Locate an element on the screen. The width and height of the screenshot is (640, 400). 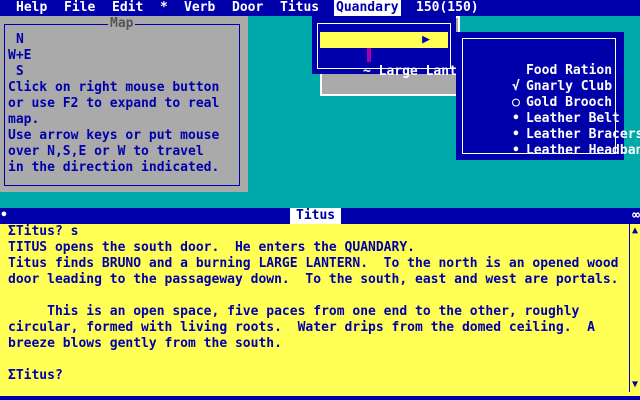
titus-window-title: Titus is located at coordinates (316, 216).